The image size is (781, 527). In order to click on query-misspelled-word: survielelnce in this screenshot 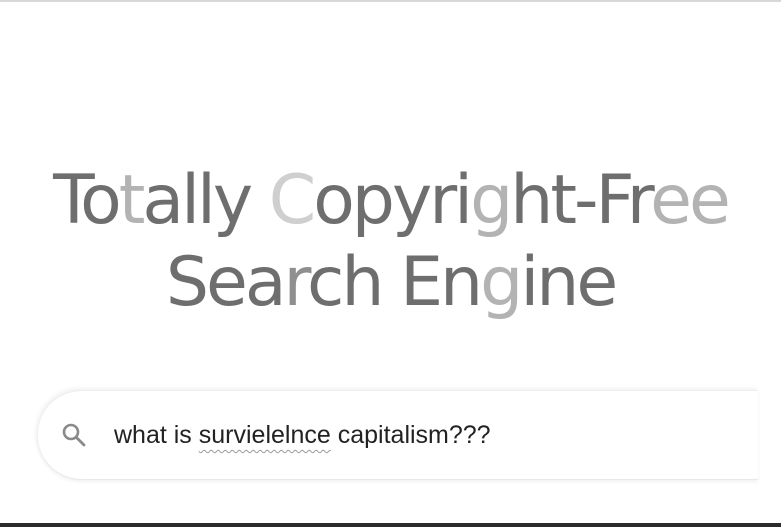, I will do `click(264, 435)`.